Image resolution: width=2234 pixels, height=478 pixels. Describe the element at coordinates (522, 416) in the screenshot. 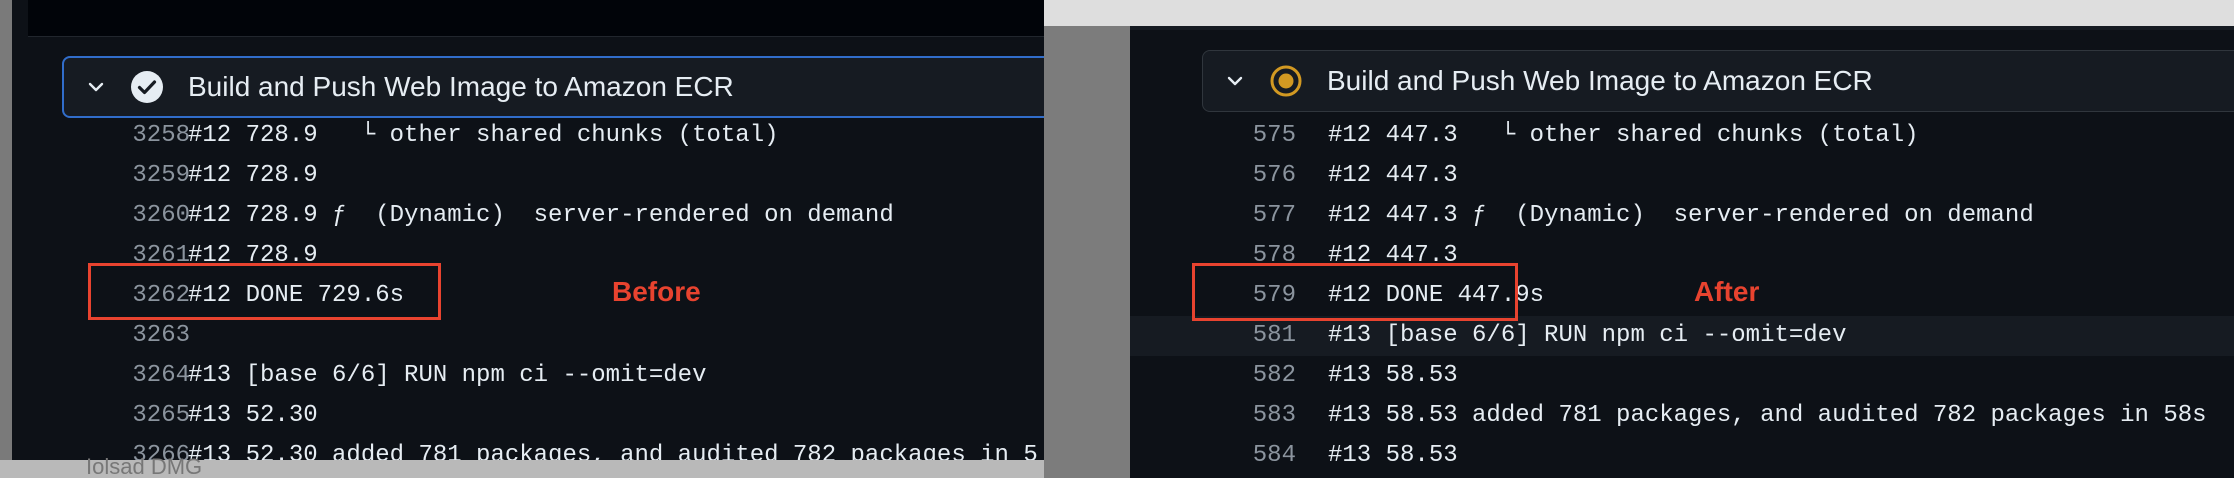

I see `log-line: 3265 #13 52.30` at that location.